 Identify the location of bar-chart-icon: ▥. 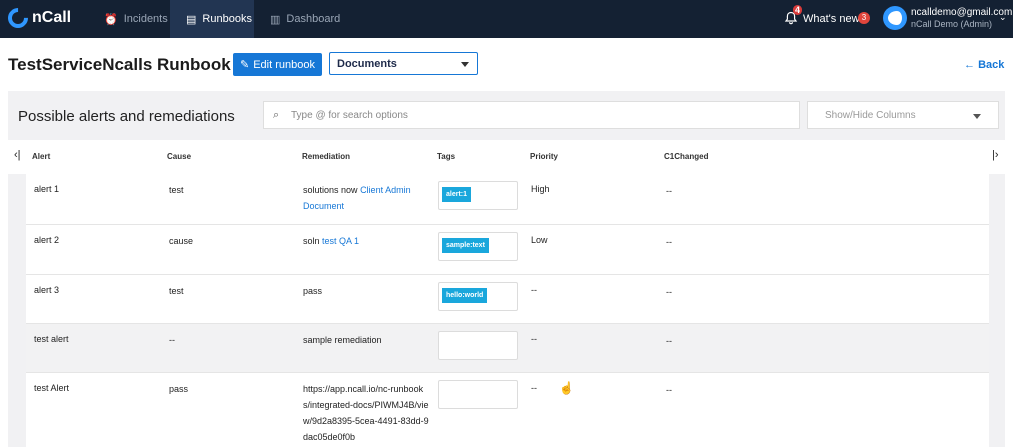
(275, 19).